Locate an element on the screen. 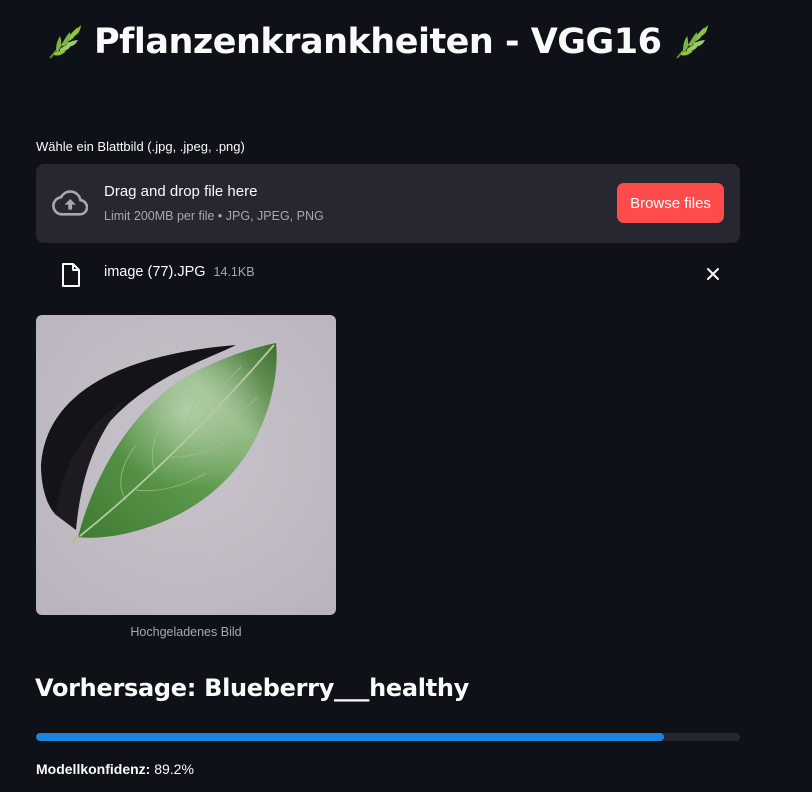 The image size is (812, 792). dropzone-limit: Limit 200MB per file • JPG, JPEG, PNG is located at coordinates (214, 216).